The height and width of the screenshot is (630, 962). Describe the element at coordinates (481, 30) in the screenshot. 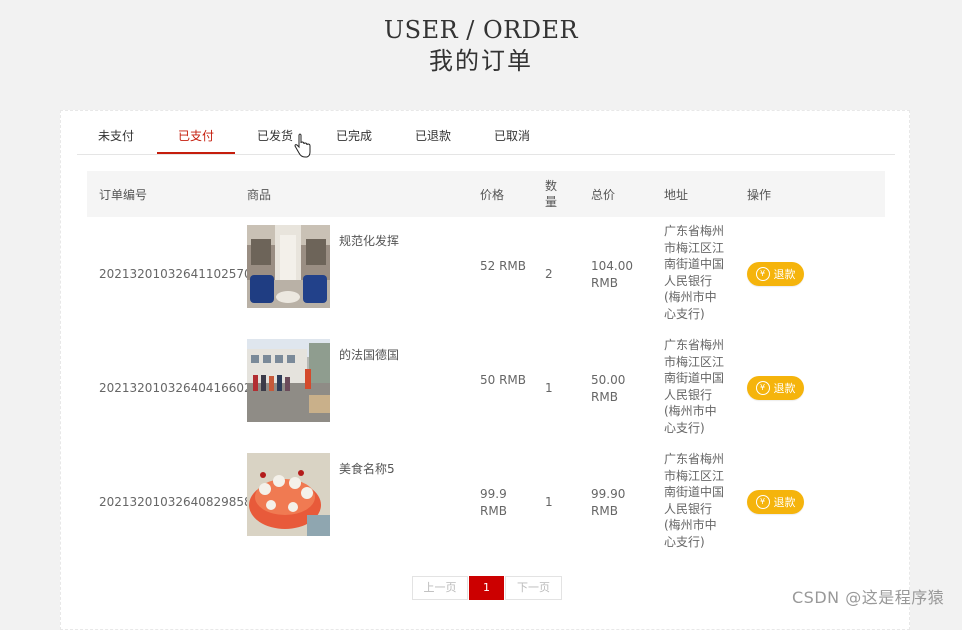

I see `page-title-en: USER / ORDER` at that location.